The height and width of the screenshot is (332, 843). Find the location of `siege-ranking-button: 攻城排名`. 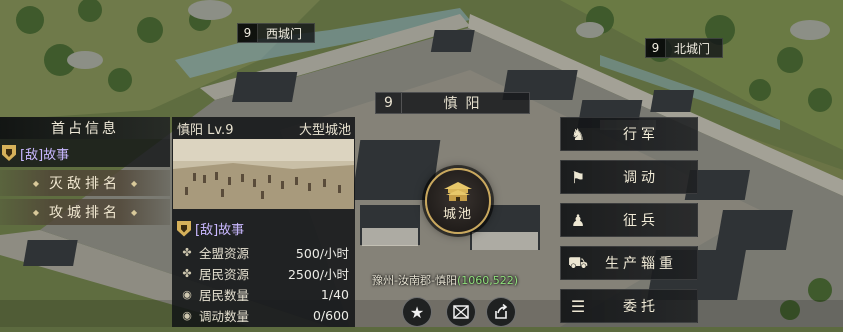

siege-ranking-button: 攻城排名 is located at coordinates (85, 212).